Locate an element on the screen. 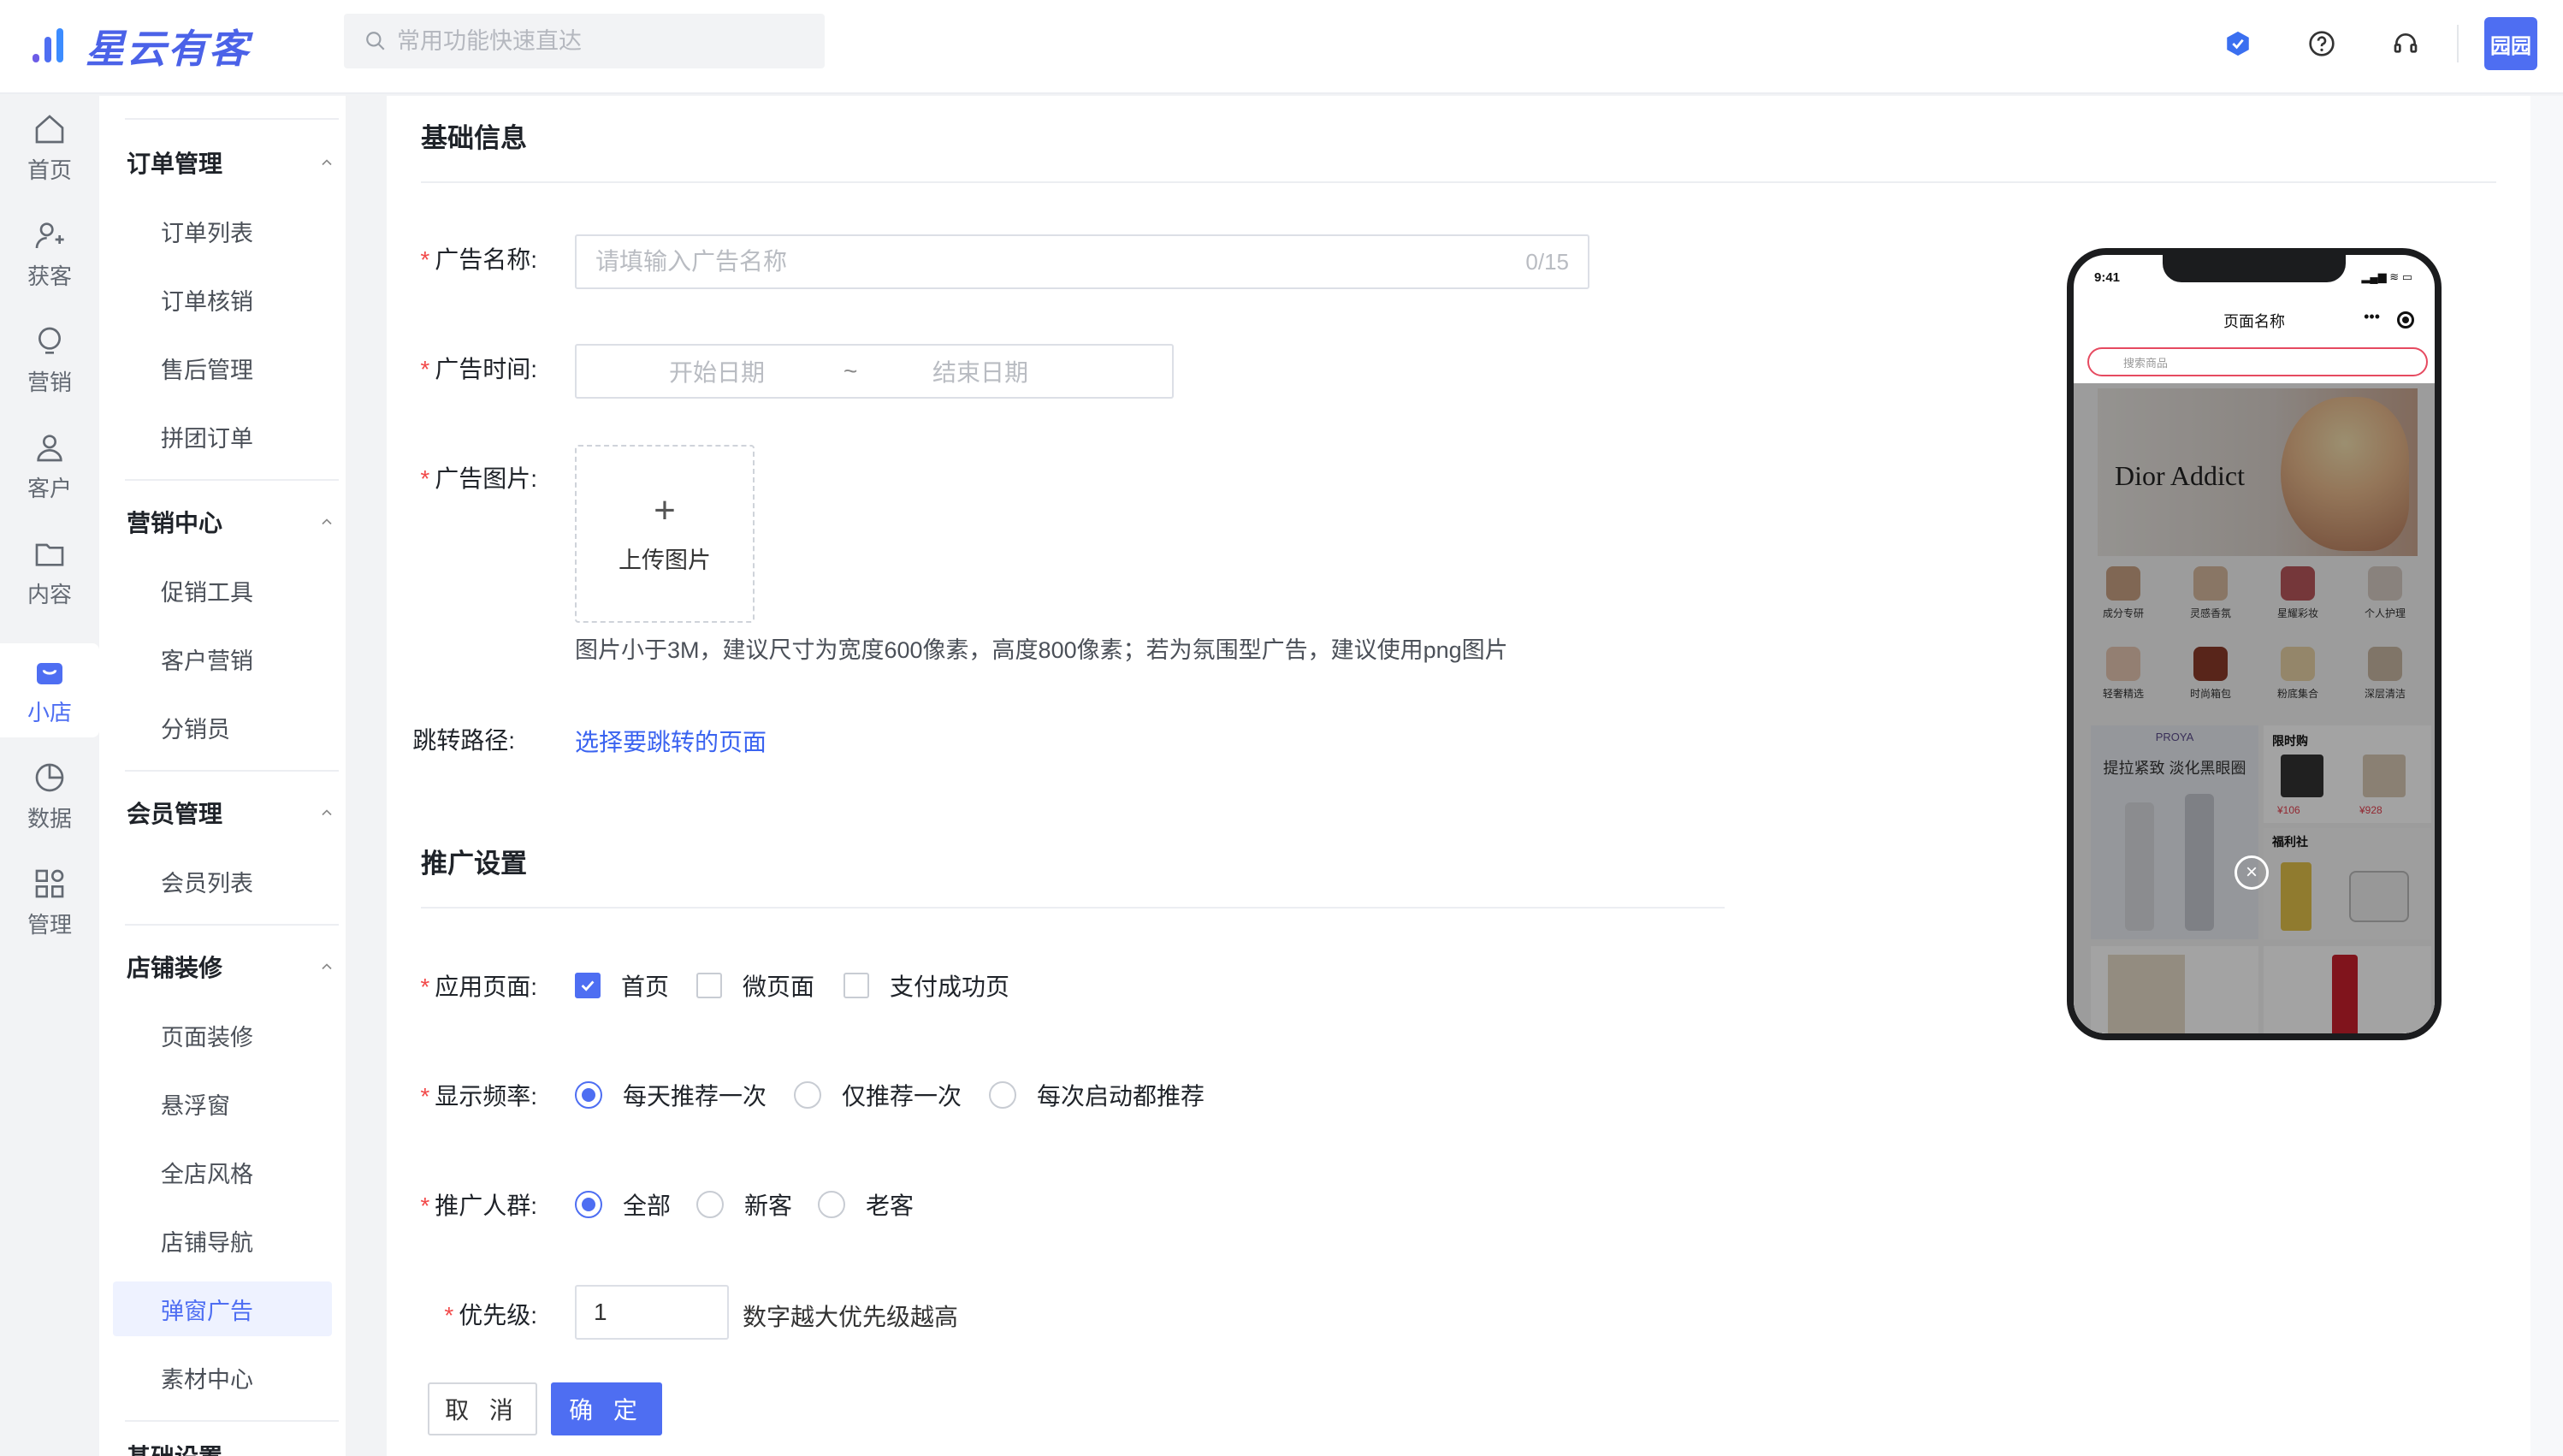 The height and width of the screenshot is (1456, 2563). nav-data: 数据 is located at coordinates (50, 796).